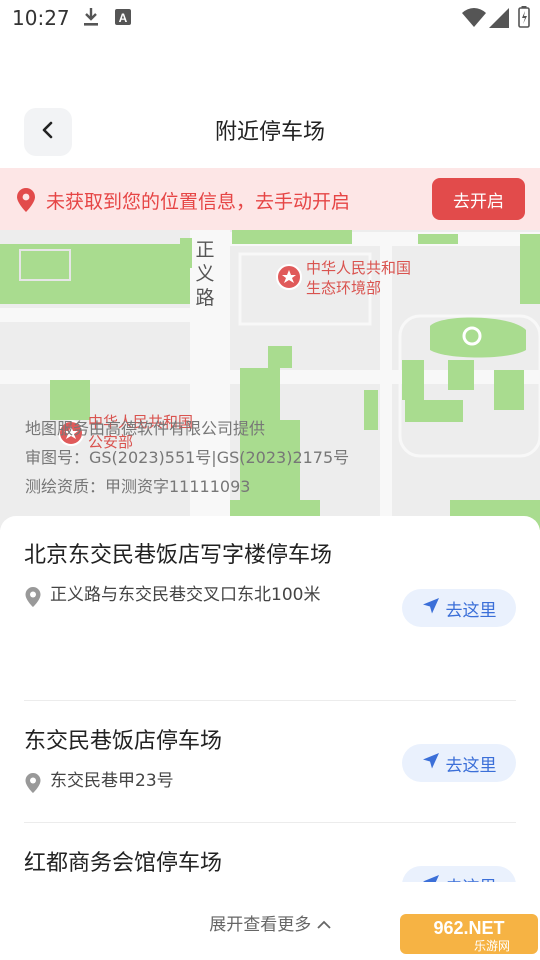 The width and height of the screenshot is (540, 960). Describe the element at coordinates (138, 486) in the screenshot. I see `map-credit-line: 测绘资质：甲测资字11111093` at that location.